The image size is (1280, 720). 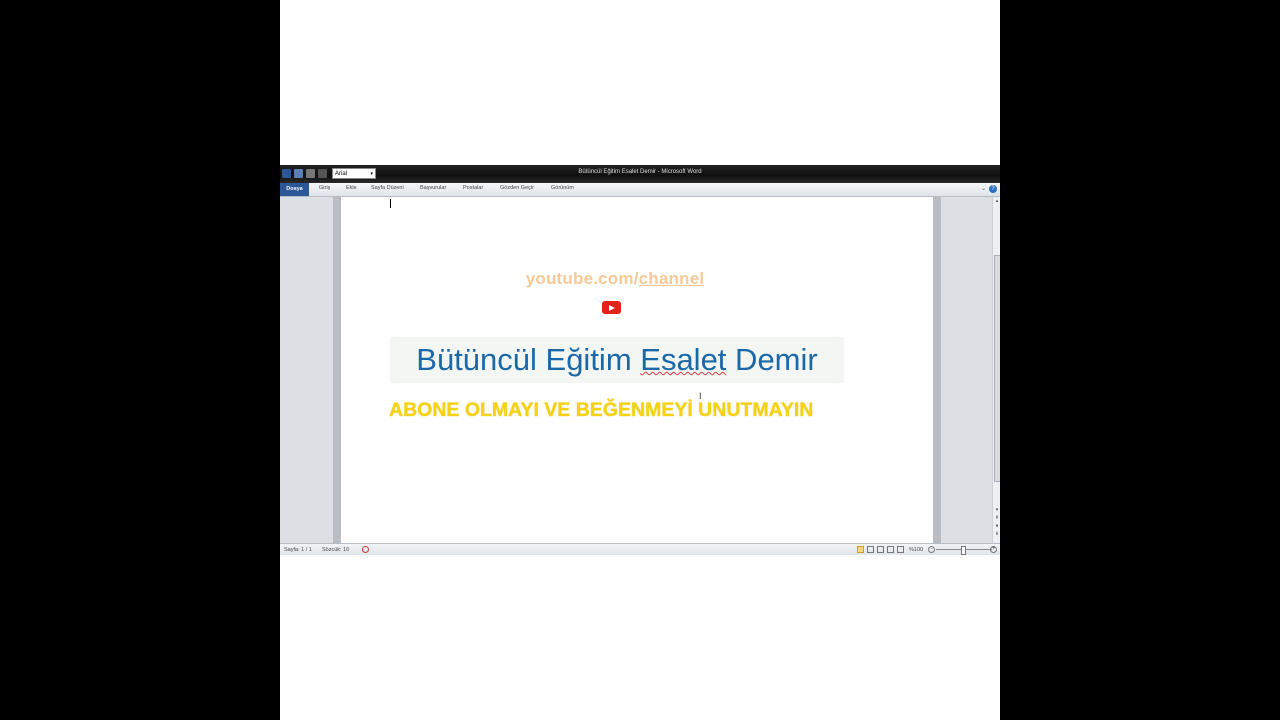 I want to click on web-layout-icon, so click(x=880, y=549).